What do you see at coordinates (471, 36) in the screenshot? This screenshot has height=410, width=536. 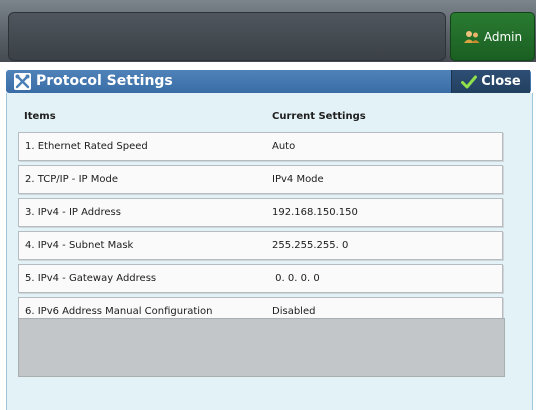 I see `admin-user-icon` at bounding box center [471, 36].